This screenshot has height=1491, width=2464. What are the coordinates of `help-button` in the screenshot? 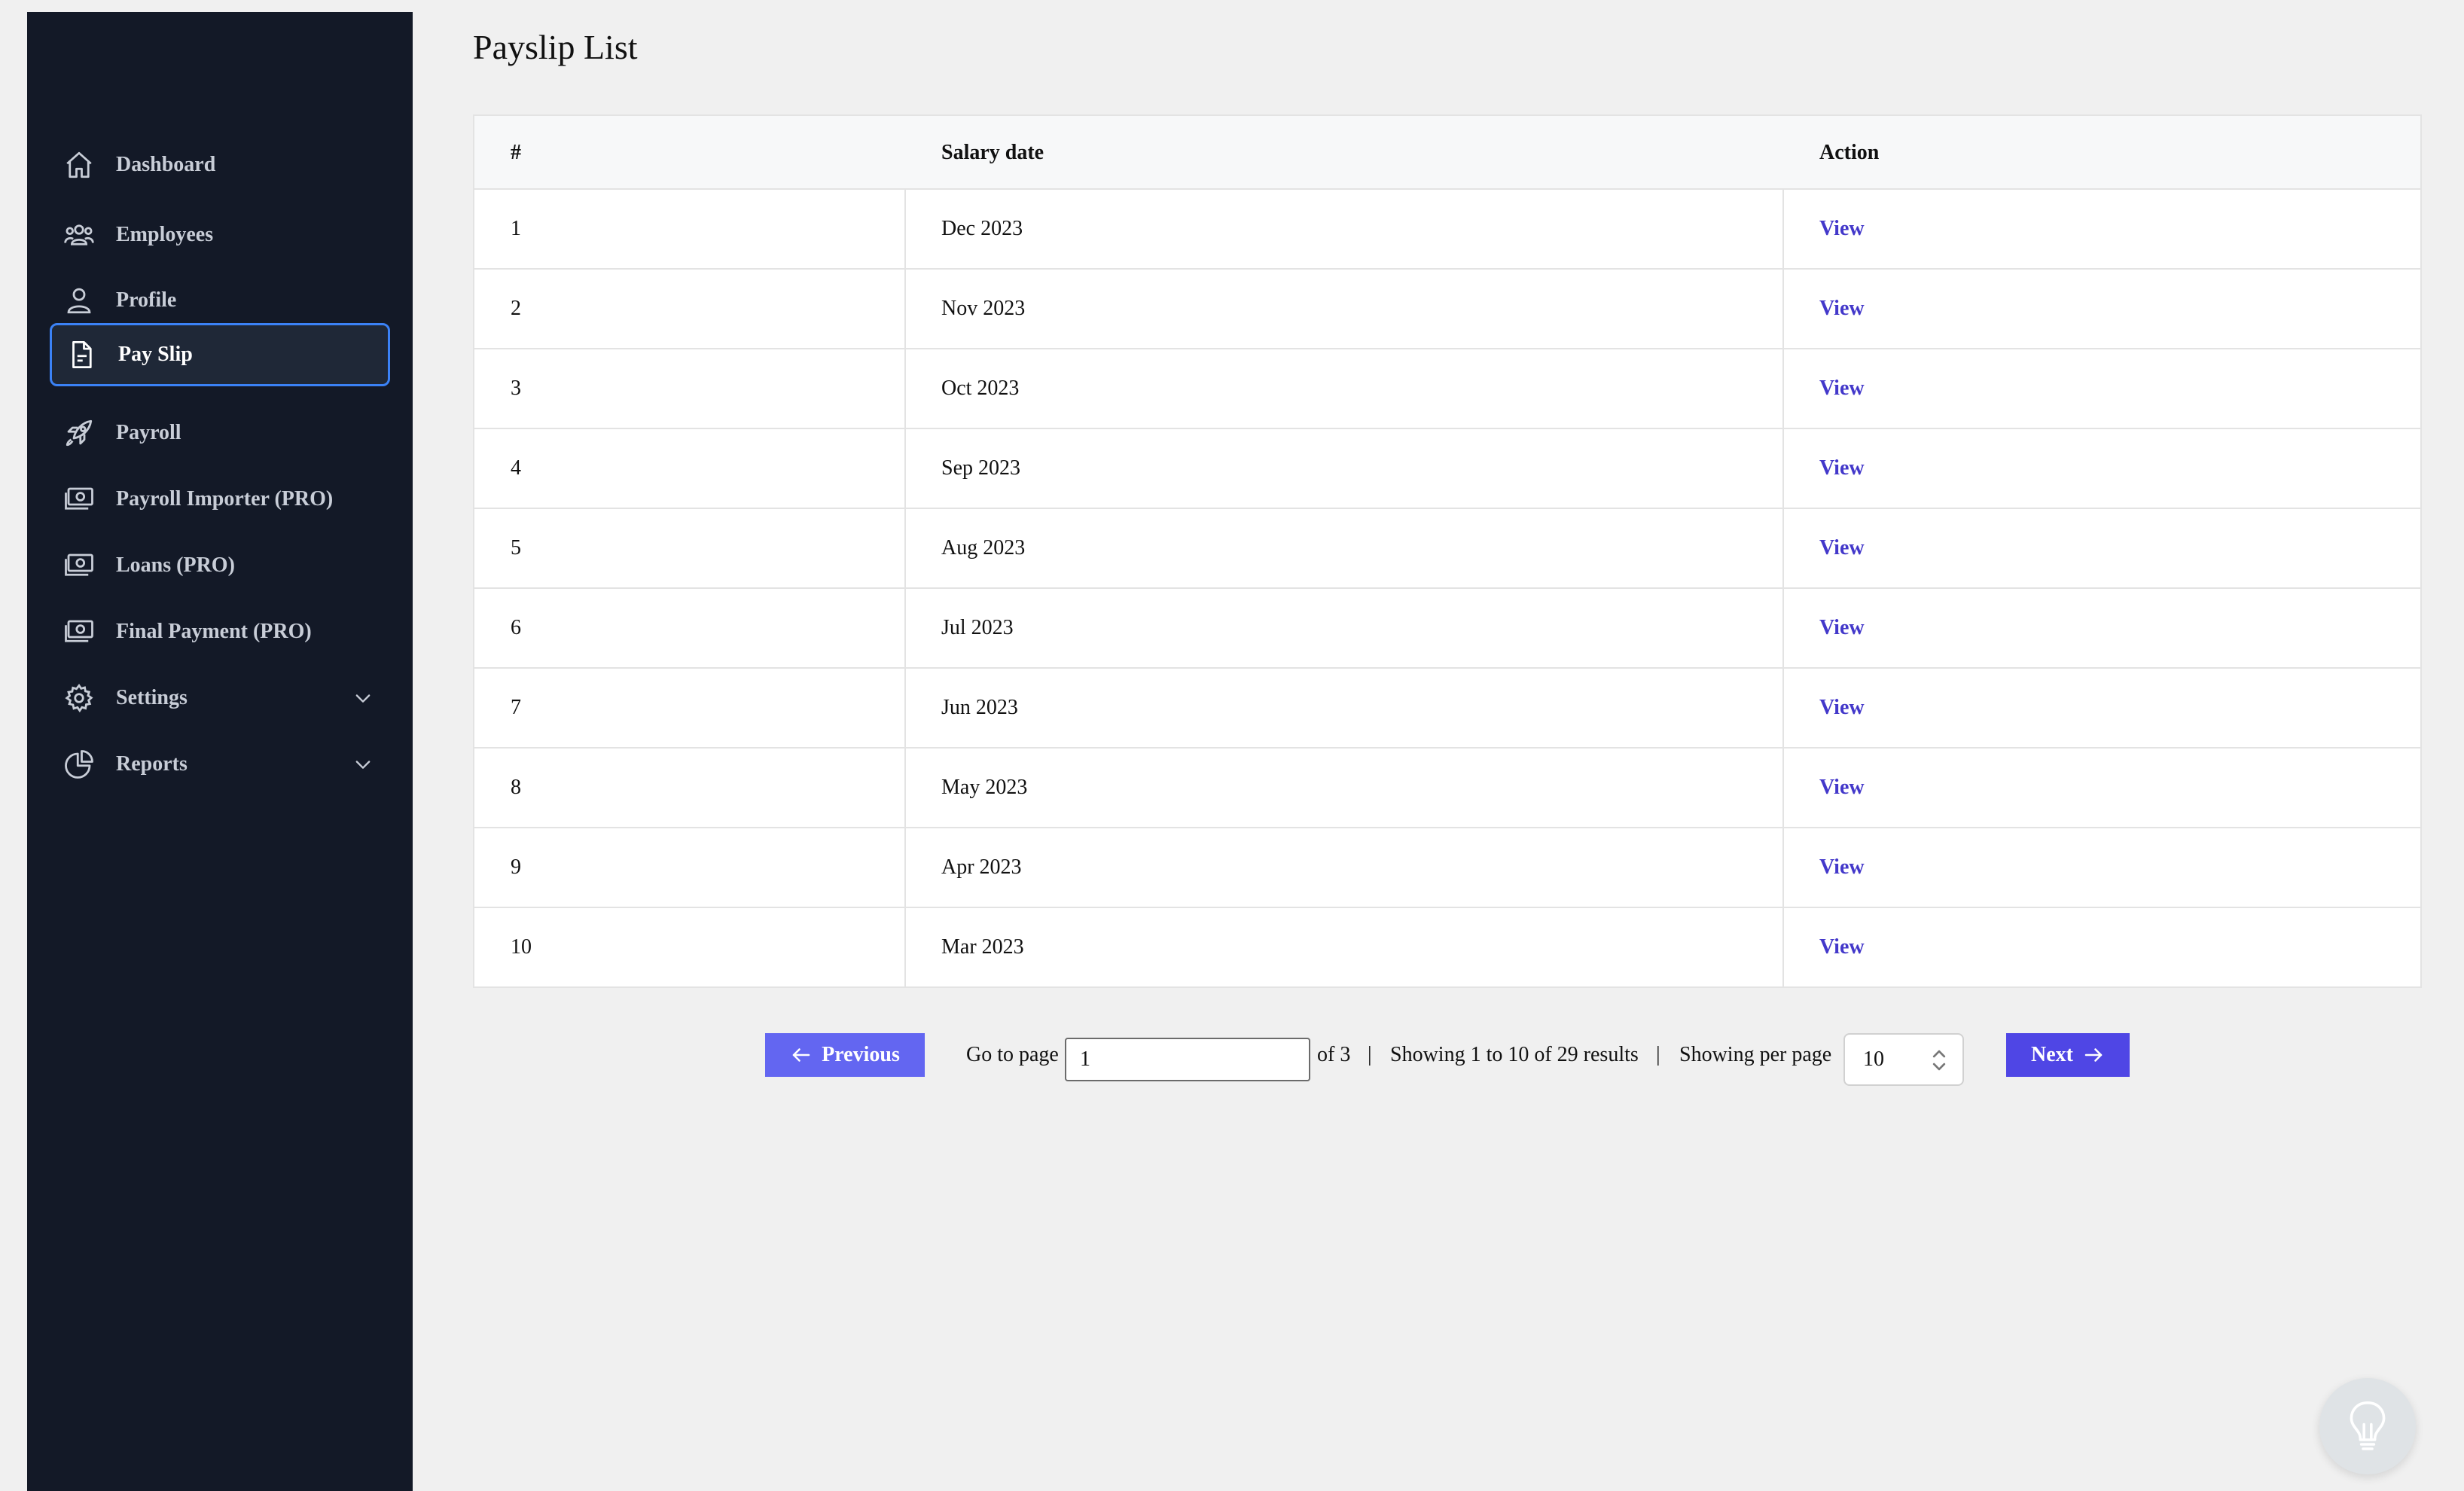 It's located at (2367, 1426).